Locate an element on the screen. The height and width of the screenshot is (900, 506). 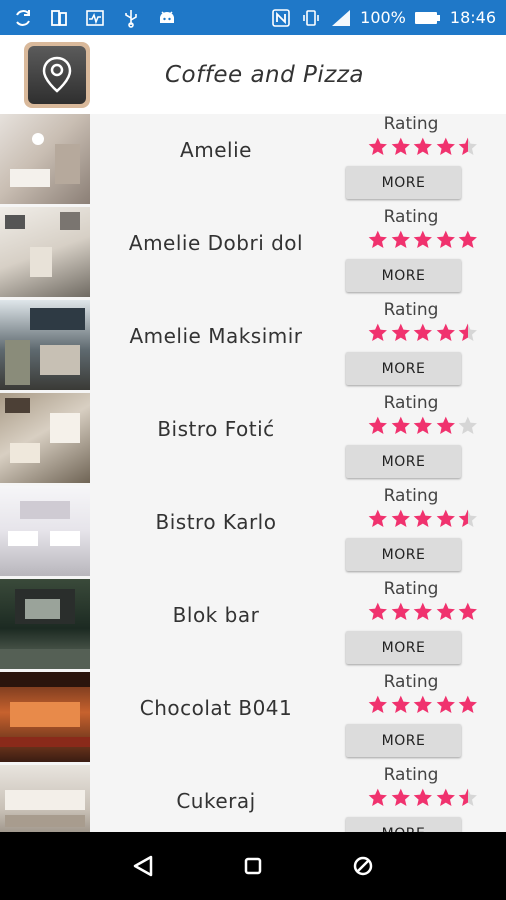
status-bar: 100% 18:46 is located at coordinates (253, 17).